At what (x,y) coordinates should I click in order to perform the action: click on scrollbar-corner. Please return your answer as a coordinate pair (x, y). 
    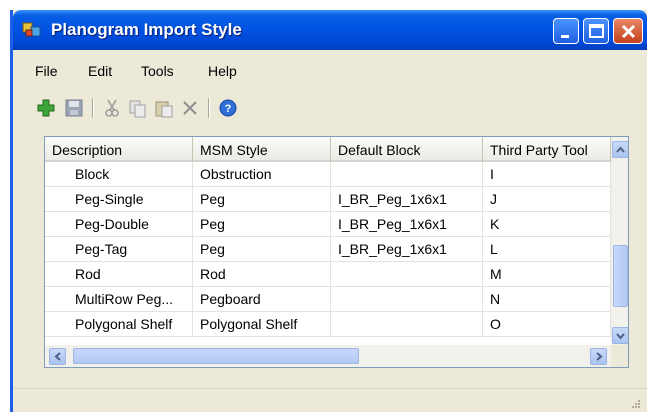
    Looking at the image, I should click on (619, 356).